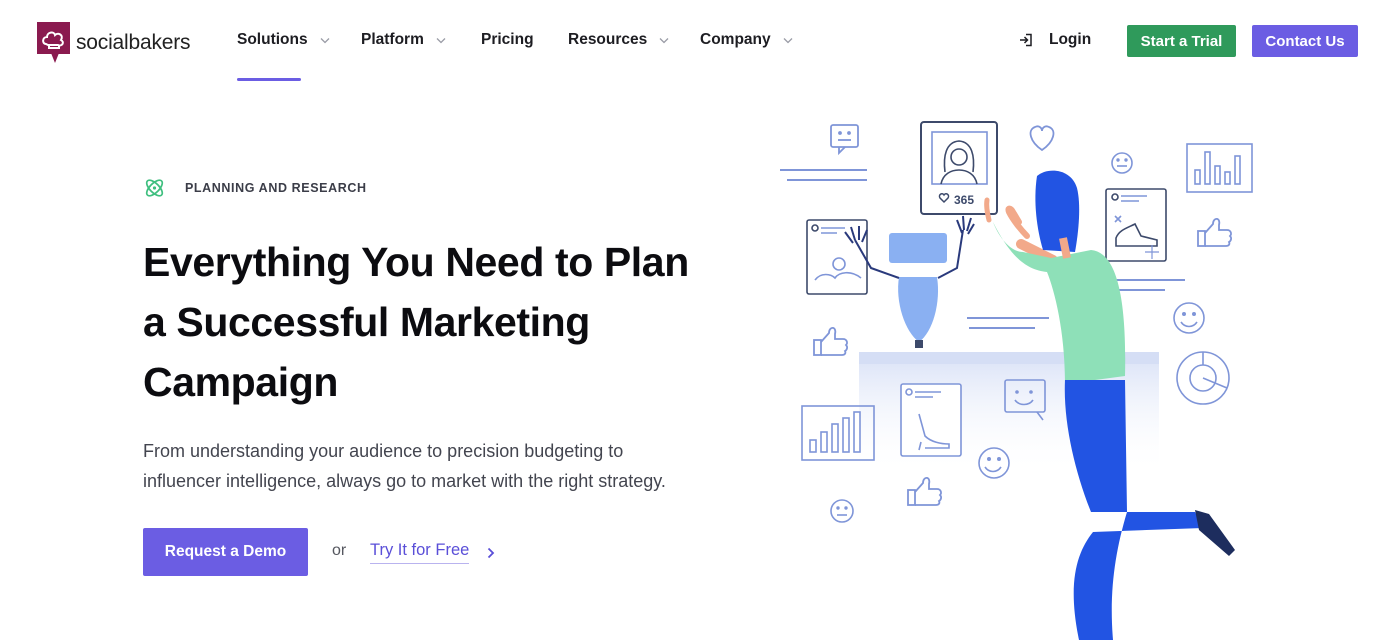  What do you see at coordinates (1203, 378) in the screenshot?
I see `donut-chart-icon` at bounding box center [1203, 378].